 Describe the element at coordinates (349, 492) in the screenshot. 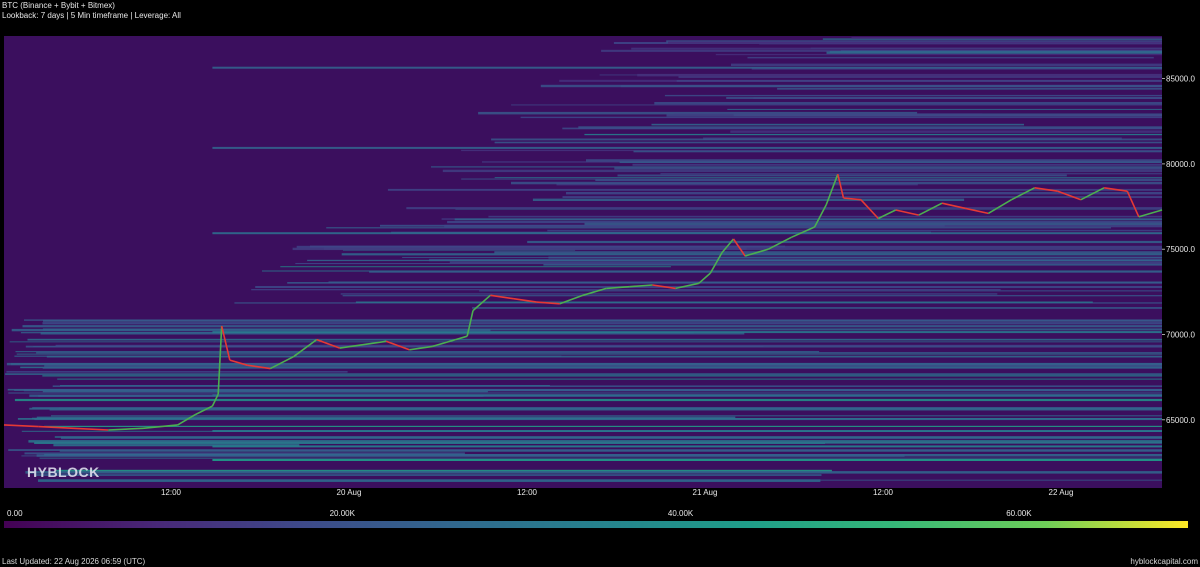

I see `x-tick-label: 20 Aug` at that location.